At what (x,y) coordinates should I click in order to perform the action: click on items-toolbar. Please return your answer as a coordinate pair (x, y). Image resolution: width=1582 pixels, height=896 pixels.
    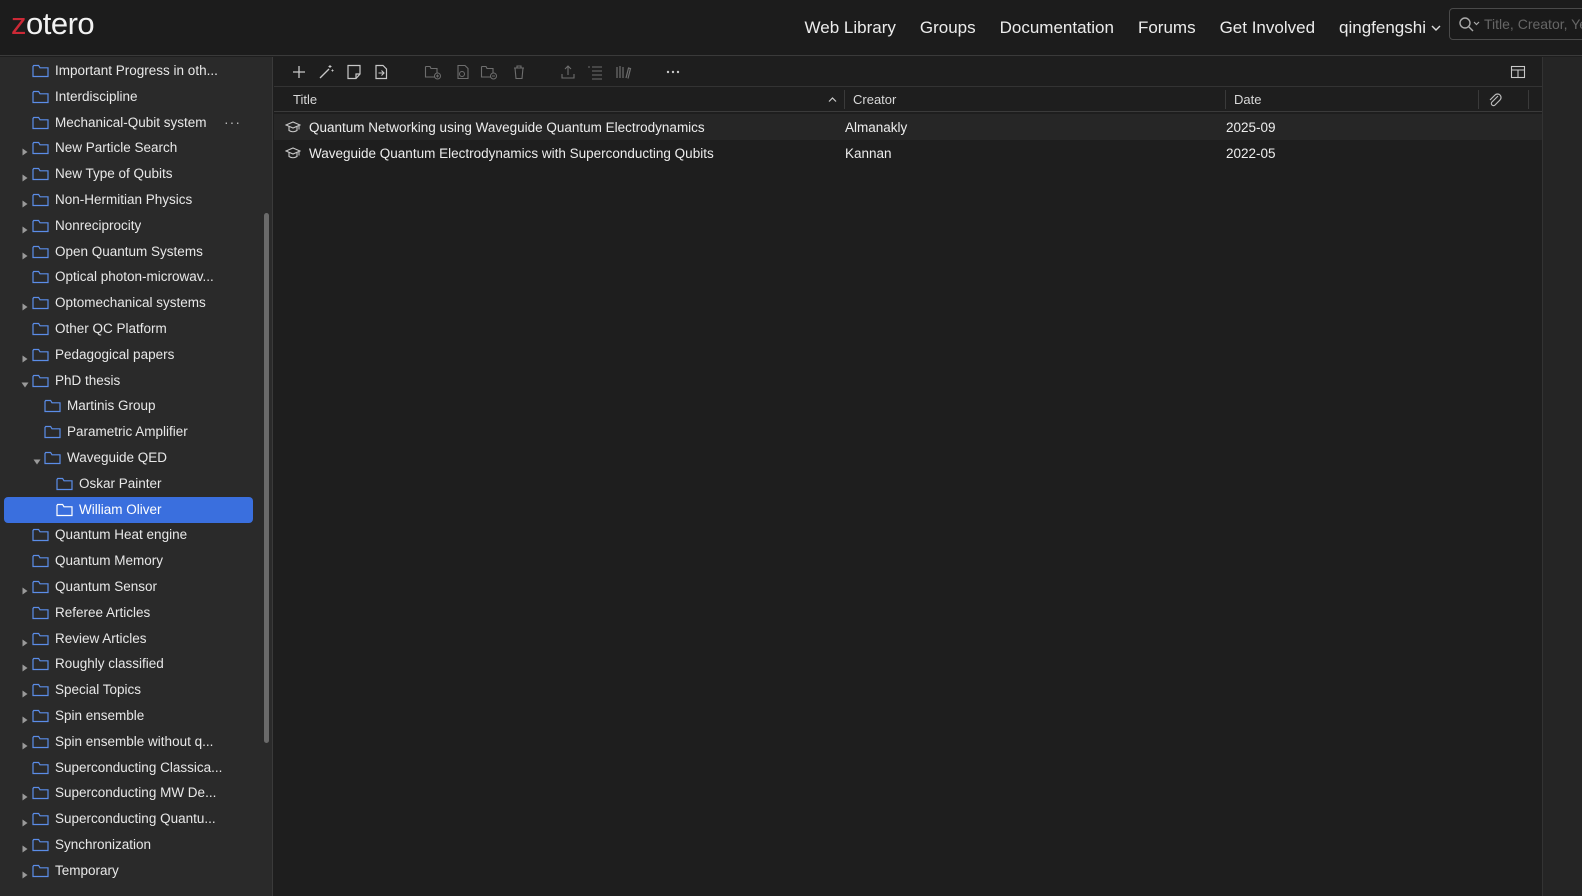
    Looking at the image, I should click on (908, 72).